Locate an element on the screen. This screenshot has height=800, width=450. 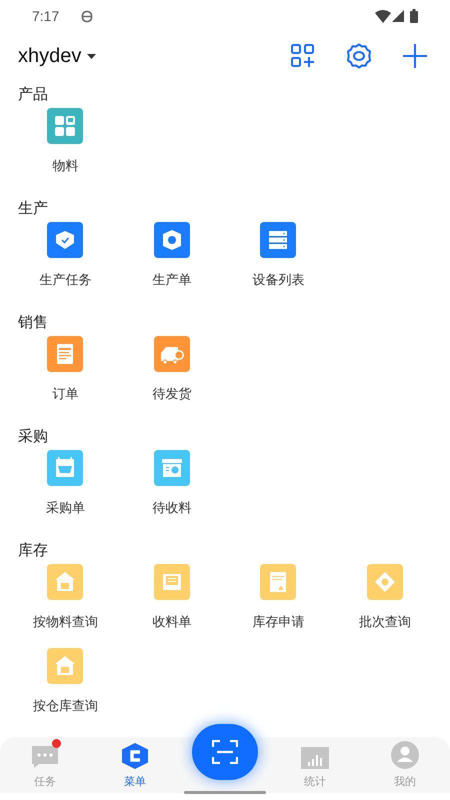
menu-item: 收料单 is located at coordinates (172, 622).